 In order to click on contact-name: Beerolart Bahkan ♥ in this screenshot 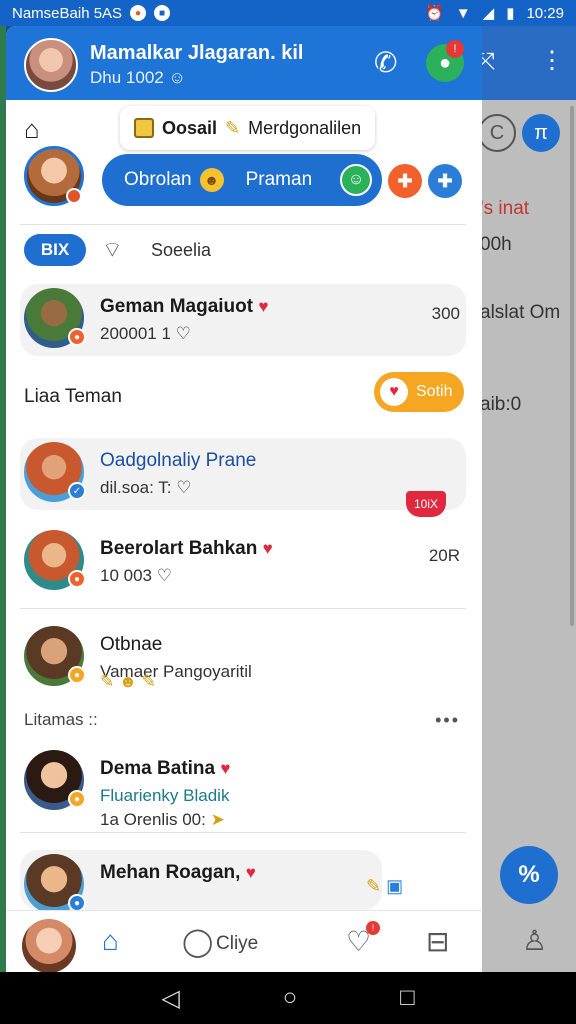, I will do `click(186, 549)`.